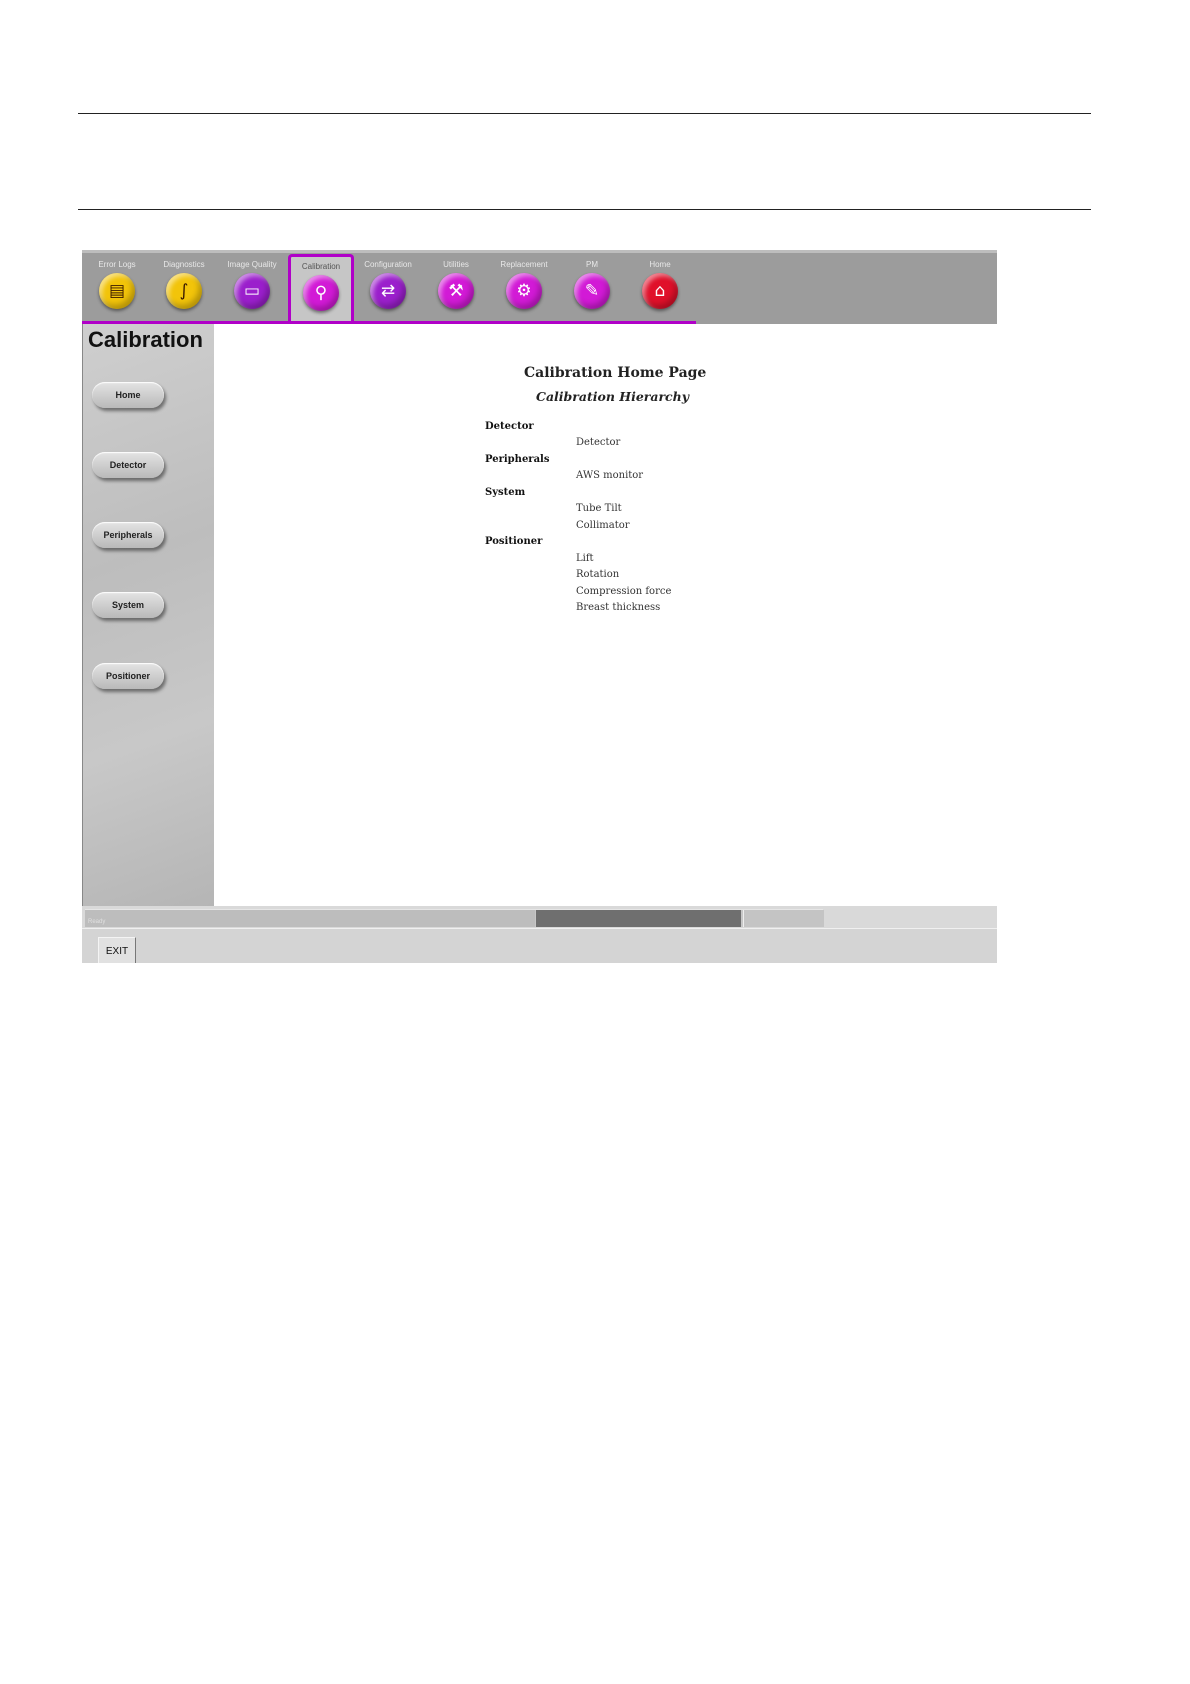 The width and height of the screenshot is (1190, 1684). I want to click on status-text-segment: Ready, so click(310, 918).